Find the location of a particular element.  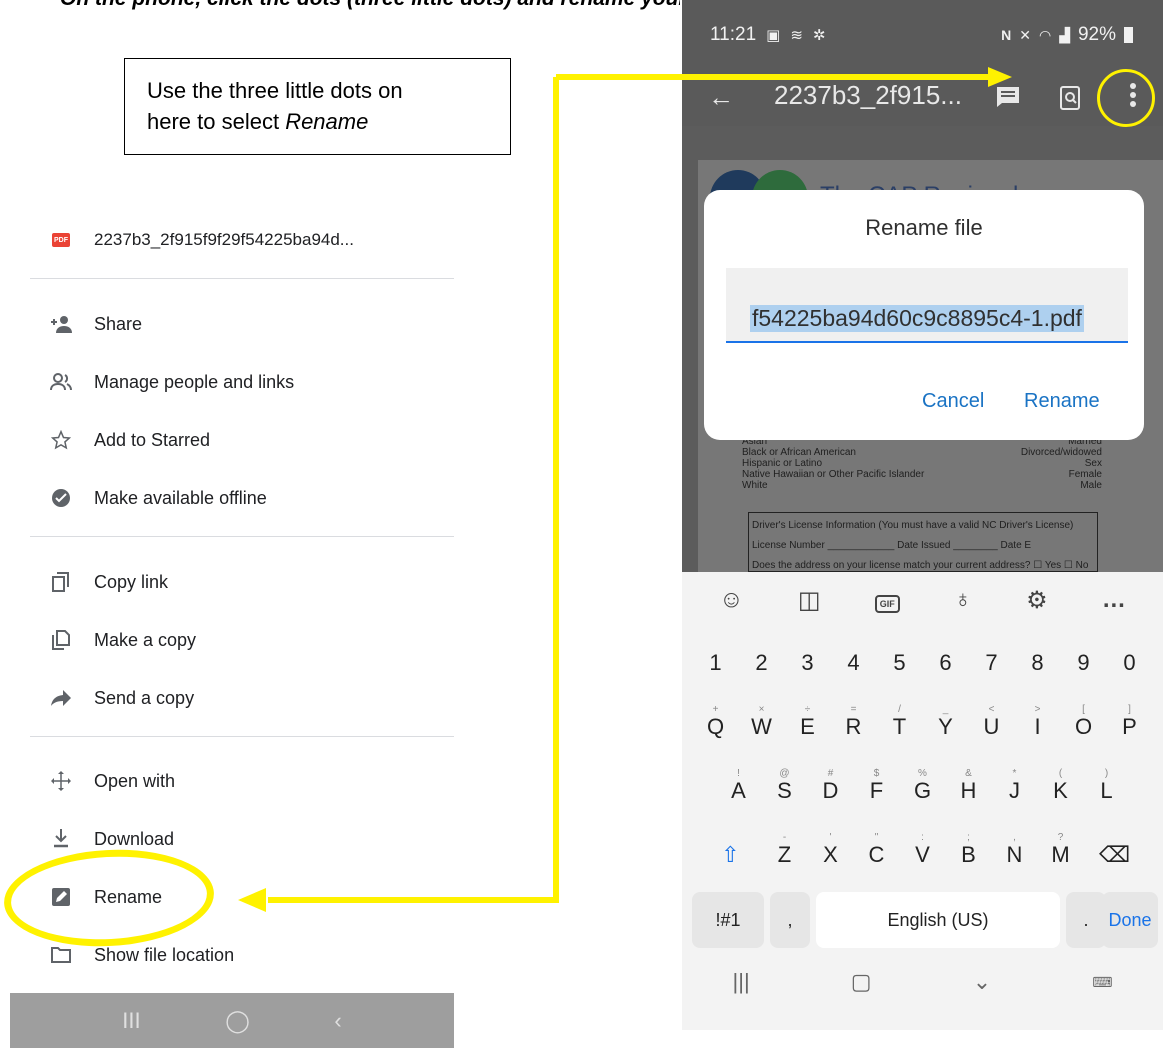

key-i: > I is located at coordinates (1038, 727).